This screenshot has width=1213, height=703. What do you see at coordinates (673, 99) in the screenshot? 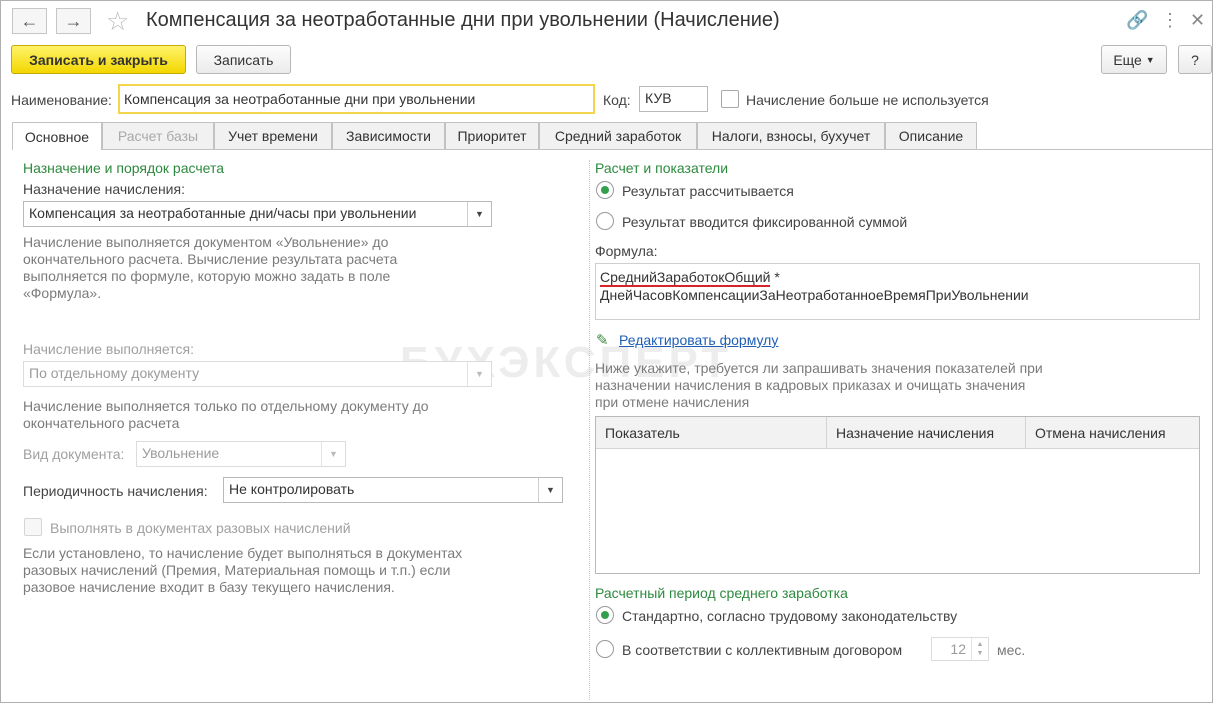
I see `code-input: КУВ` at bounding box center [673, 99].